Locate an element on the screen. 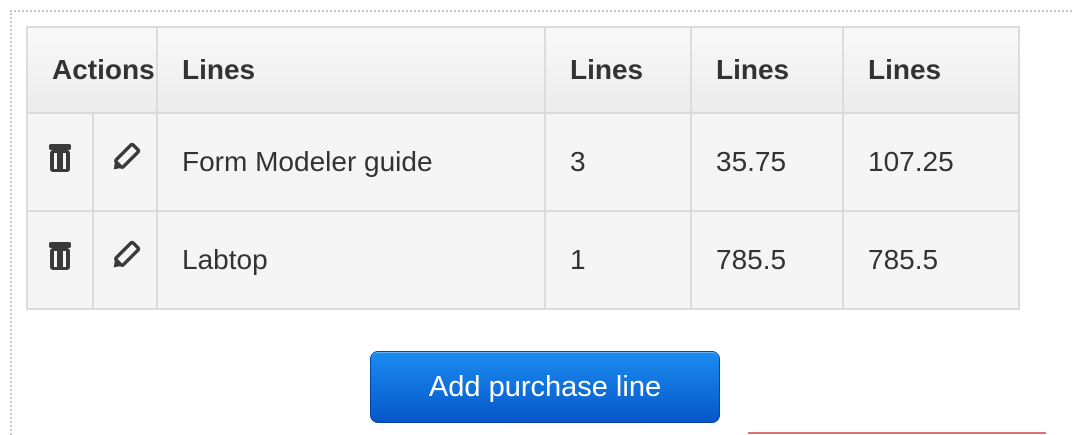  header-lines-1: Lines is located at coordinates (351, 70).